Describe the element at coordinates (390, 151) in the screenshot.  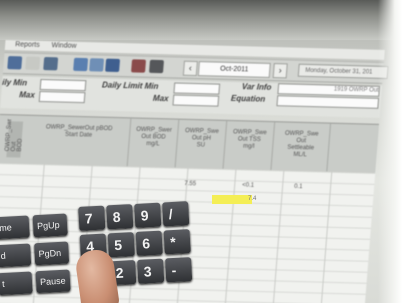
I see `glare` at that location.